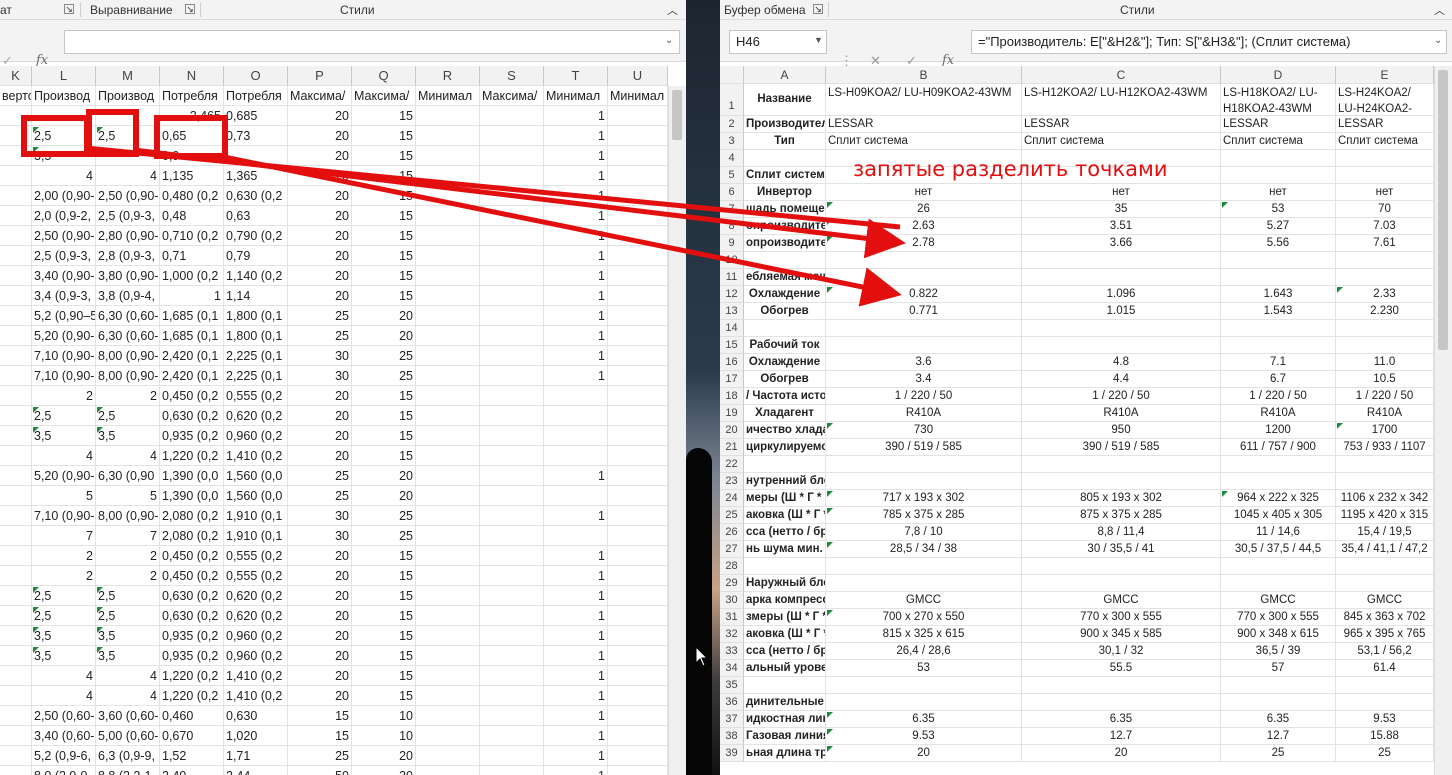  I want to click on cell: 0,935 (0,2, so click(192, 656).